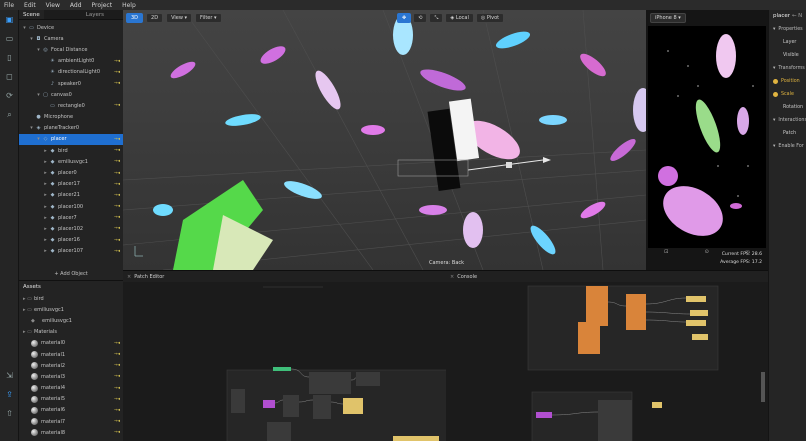 The height and width of the screenshot is (441, 806). Describe the element at coordinates (420, 18) in the screenshot. I see `rotate-tool-icon: ⟲` at that location.